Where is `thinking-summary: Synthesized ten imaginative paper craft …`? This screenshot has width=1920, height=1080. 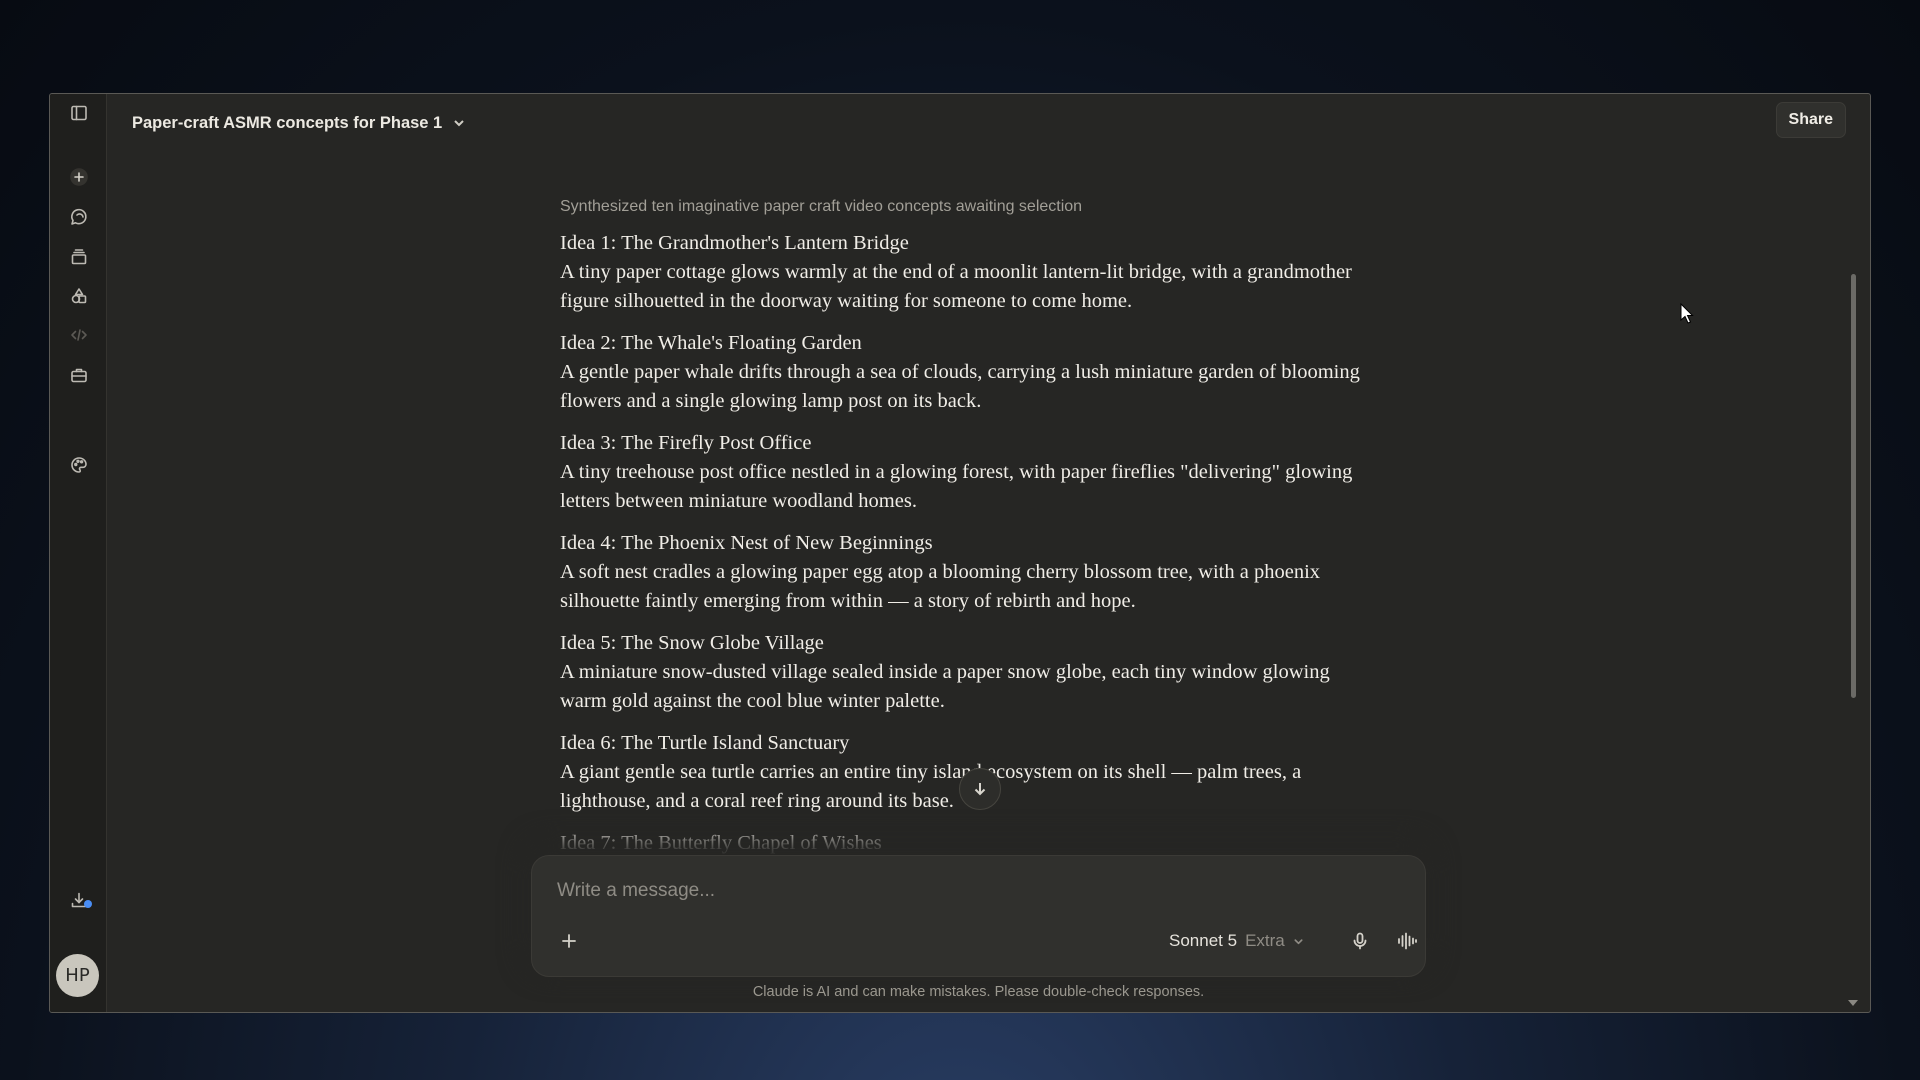 thinking-summary: Synthesized ten imaginative paper craft … is located at coordinates (970, 207).